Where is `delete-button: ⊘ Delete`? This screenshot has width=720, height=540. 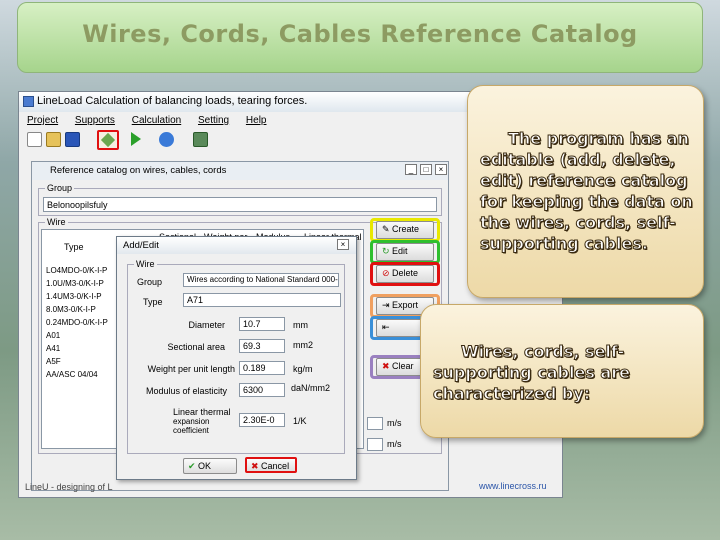 delete-button: ⊘ Delete is located at coordinates (405, 274).